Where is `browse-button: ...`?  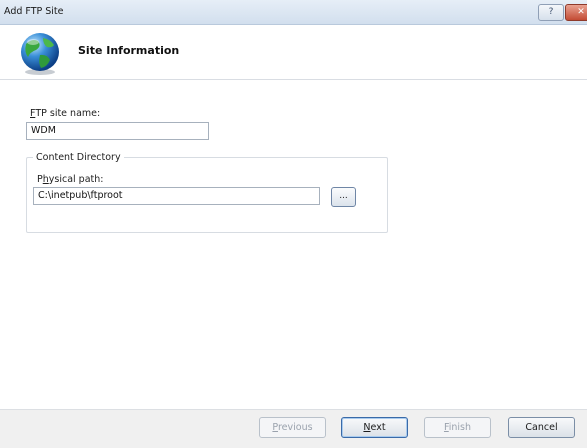
browse-button: ... is located at coordinates (343, 197).